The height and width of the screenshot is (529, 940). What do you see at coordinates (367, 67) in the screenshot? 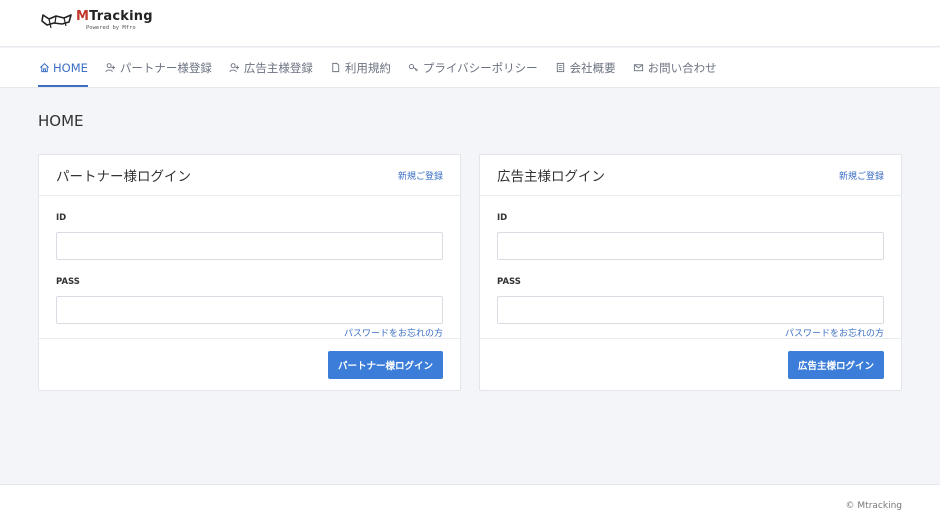
I see `nav-label: 利用規約` at bounding box center [367, 67].